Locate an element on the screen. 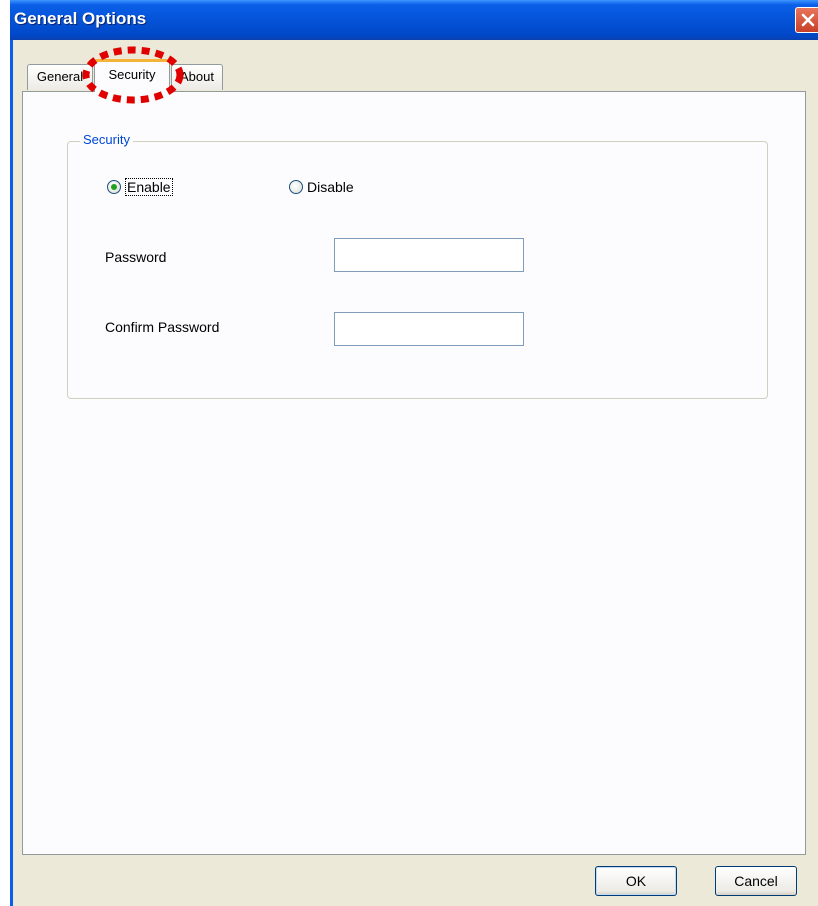  confirm-password-field is located at coordinates (429, 329).